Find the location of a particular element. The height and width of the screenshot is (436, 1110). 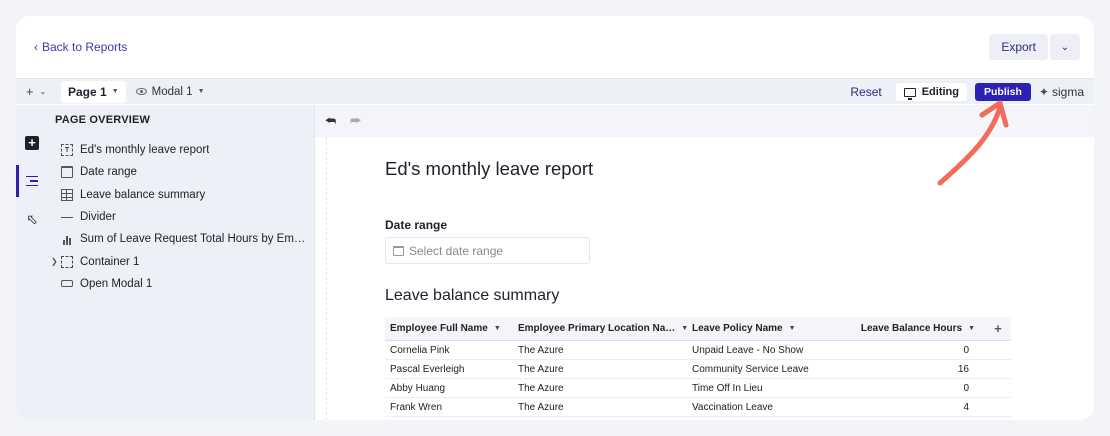

tree-item-open-modal: Open Modal 1 is located at coordinates (181, 284).